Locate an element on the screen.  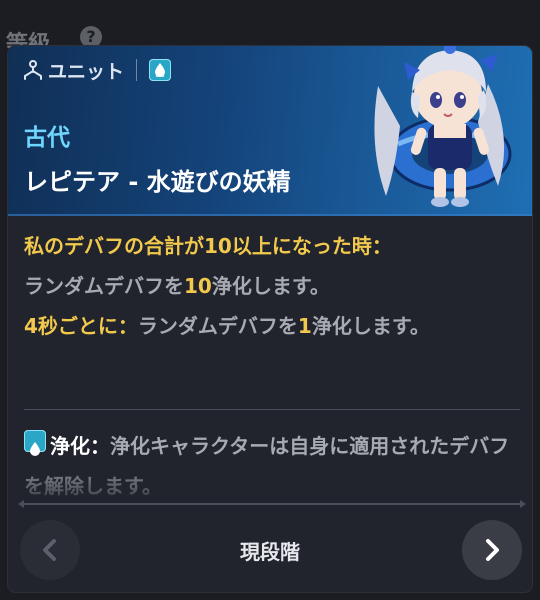
section-divider is located at coordinates (272, 409).